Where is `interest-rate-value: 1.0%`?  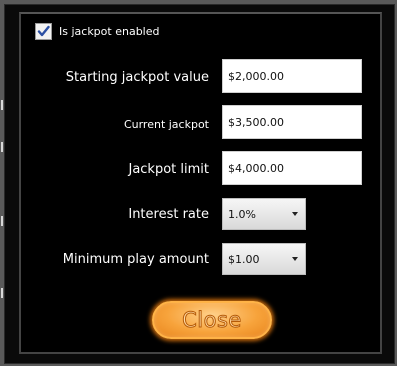 interest-rate-value: 1.0% is located at coordinates (242, 214).